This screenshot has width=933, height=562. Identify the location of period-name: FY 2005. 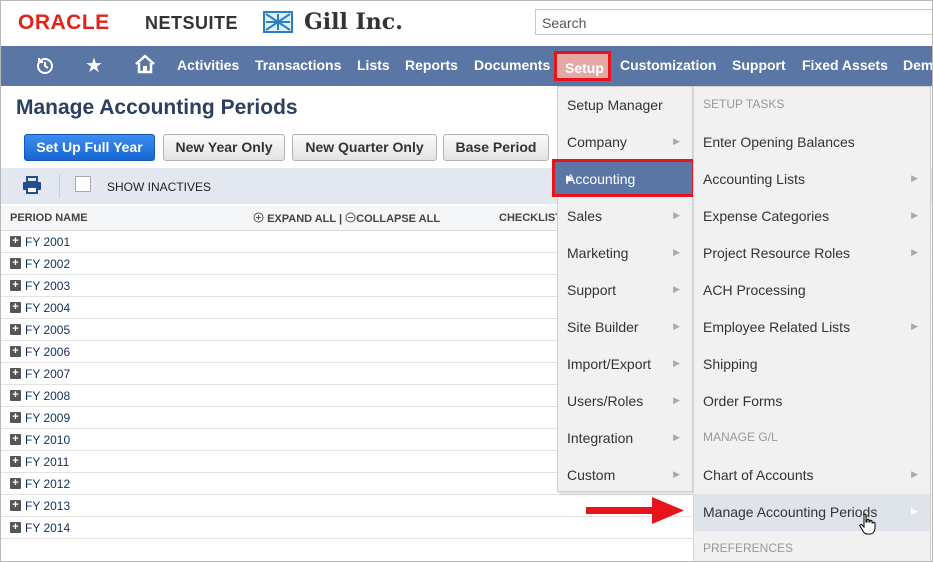
(47, 330).